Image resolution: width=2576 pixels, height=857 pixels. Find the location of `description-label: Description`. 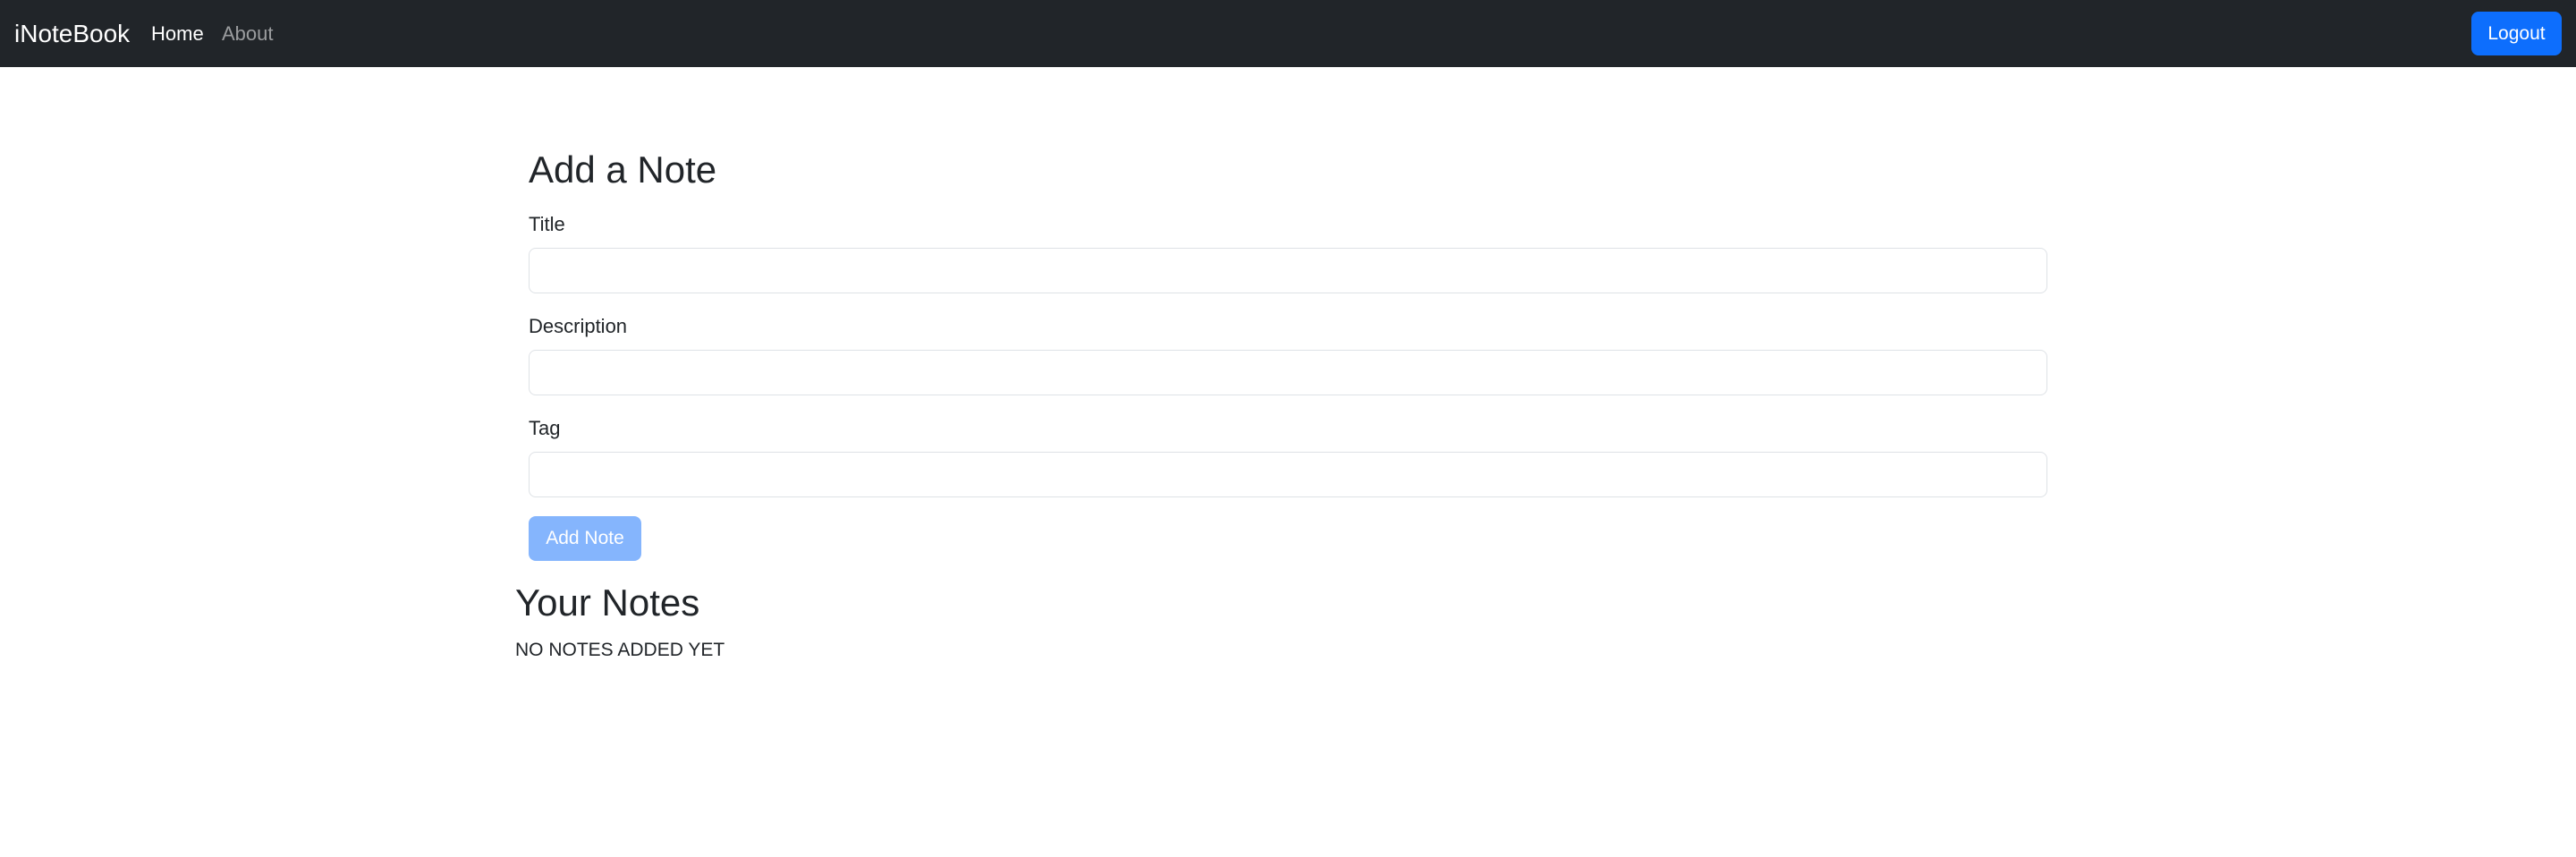

description-label: Description is located at coordinates (578, 326).